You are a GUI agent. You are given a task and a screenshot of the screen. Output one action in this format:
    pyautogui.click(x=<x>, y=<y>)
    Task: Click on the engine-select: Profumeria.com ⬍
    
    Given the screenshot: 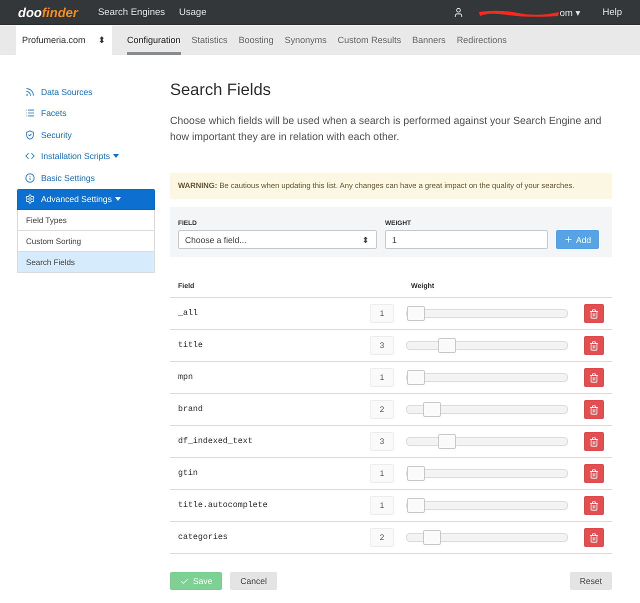 What is the action you would take?
    pyautogui.click(x=64, y=40)
    